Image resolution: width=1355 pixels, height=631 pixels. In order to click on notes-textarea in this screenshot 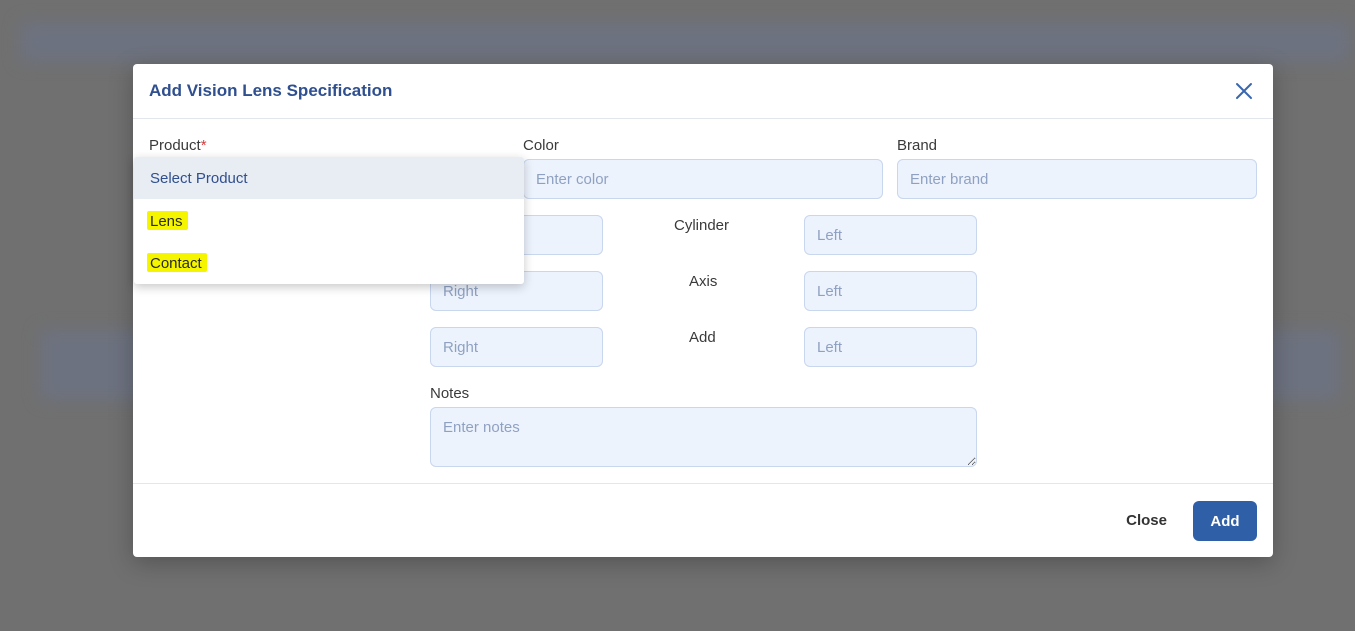, I will do `click(703, 437)`.